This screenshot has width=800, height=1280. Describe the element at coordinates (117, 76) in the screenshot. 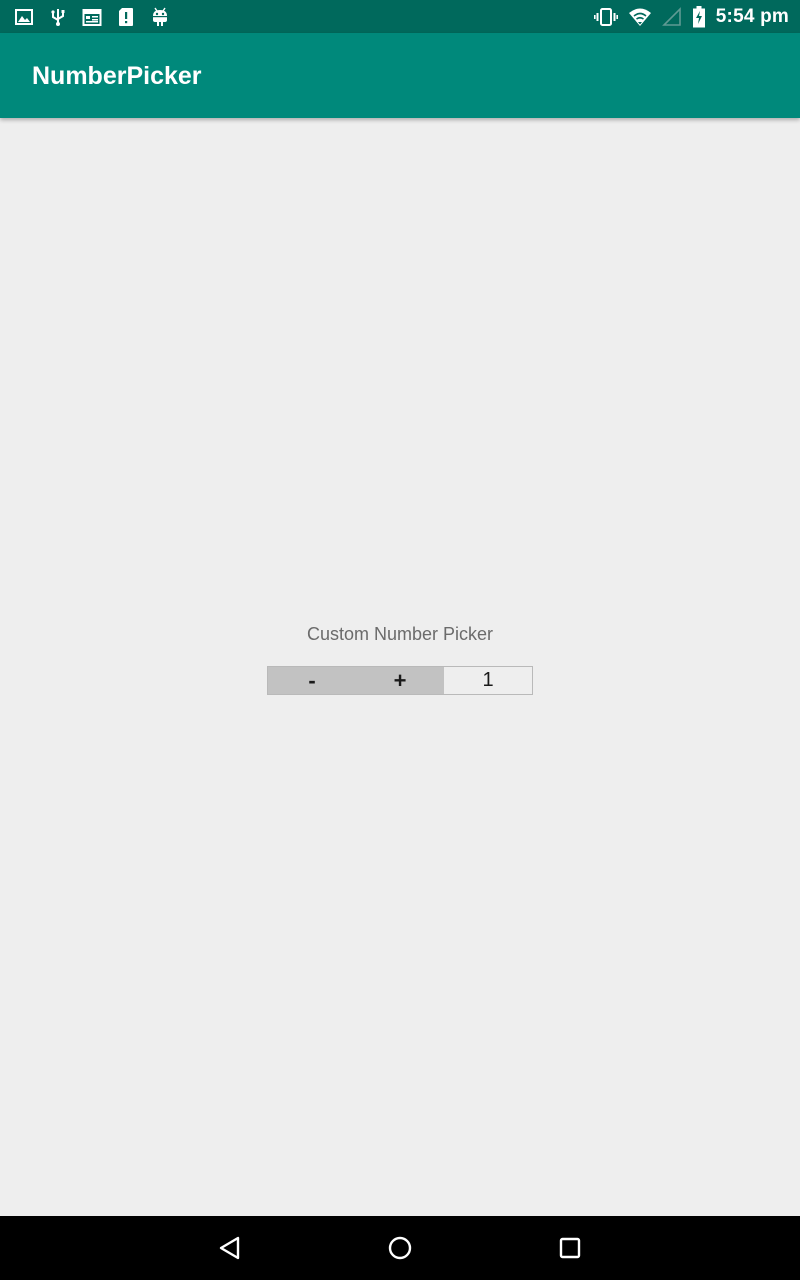

I see `app-title: NumberPicker` at that location.